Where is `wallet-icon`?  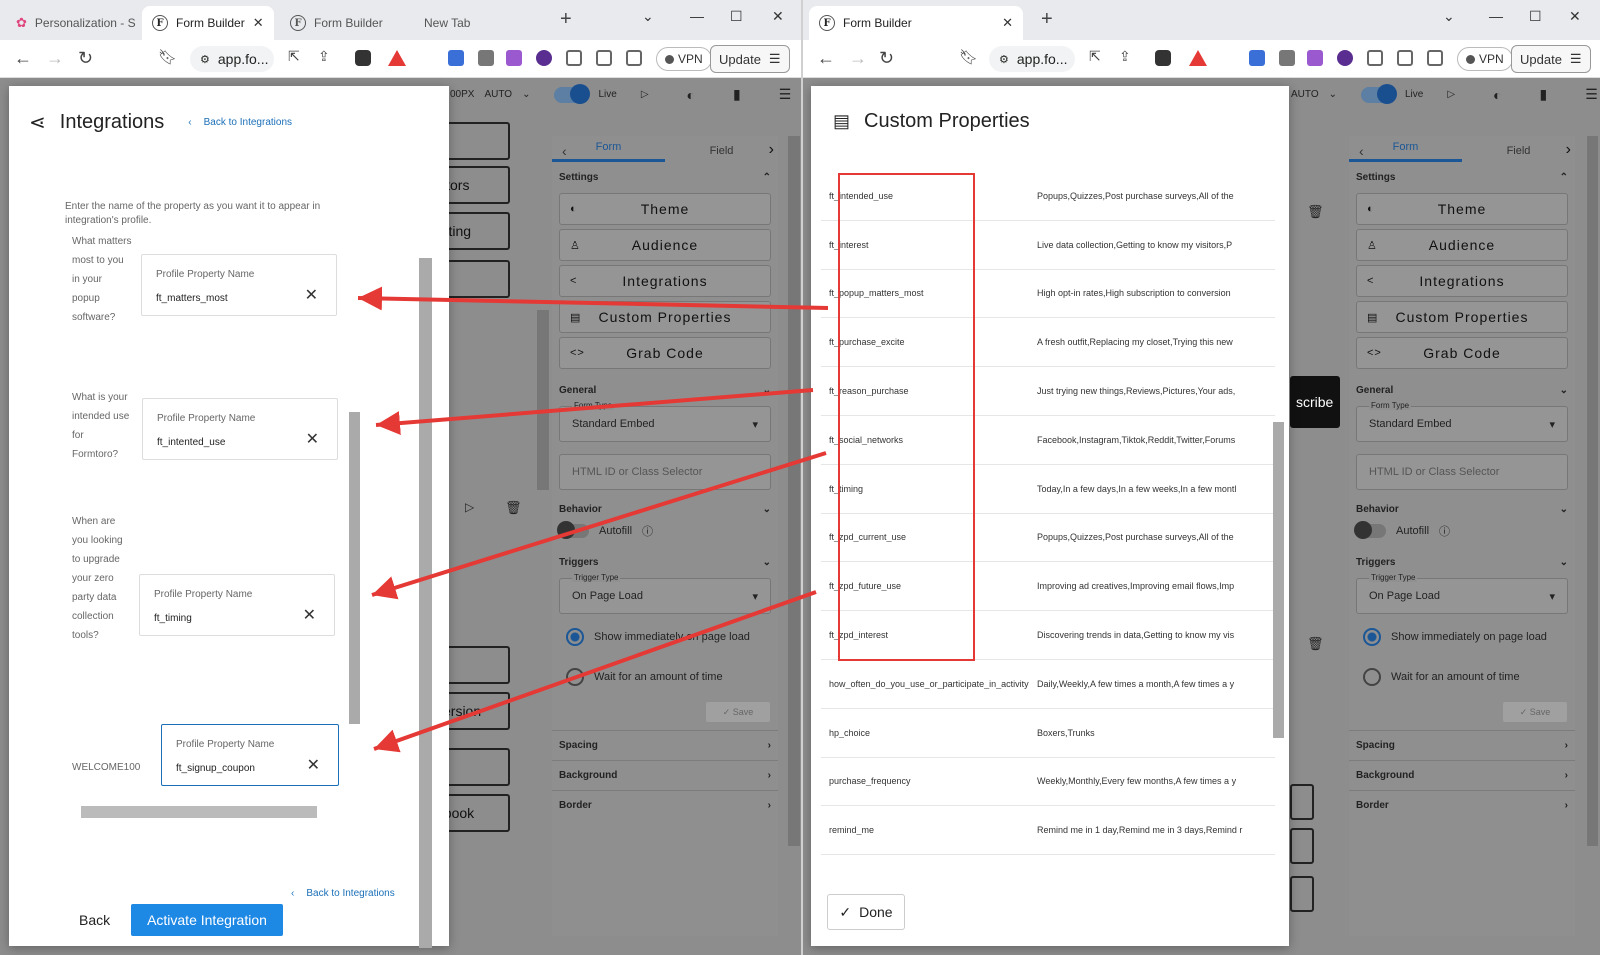
wallet-icon is located at coordinates (1435, 58).